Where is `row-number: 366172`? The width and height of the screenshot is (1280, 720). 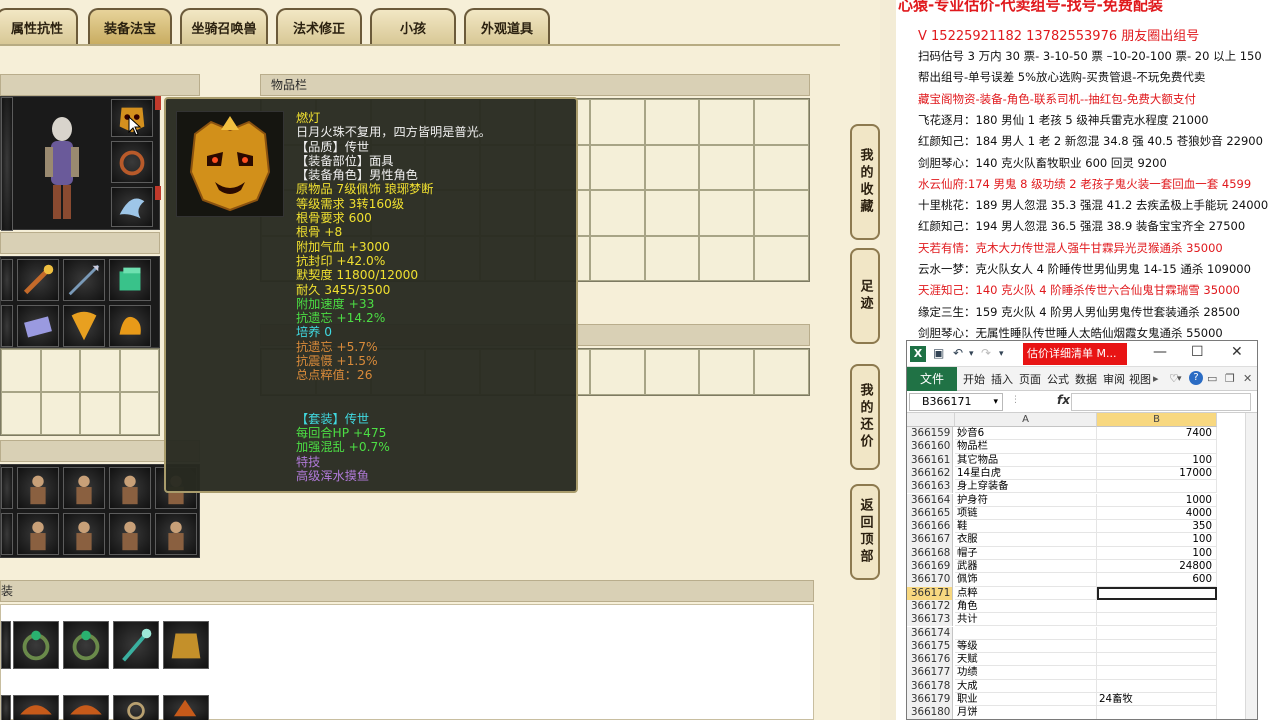
row-number: 366172 is located at coordinates (930, 606).